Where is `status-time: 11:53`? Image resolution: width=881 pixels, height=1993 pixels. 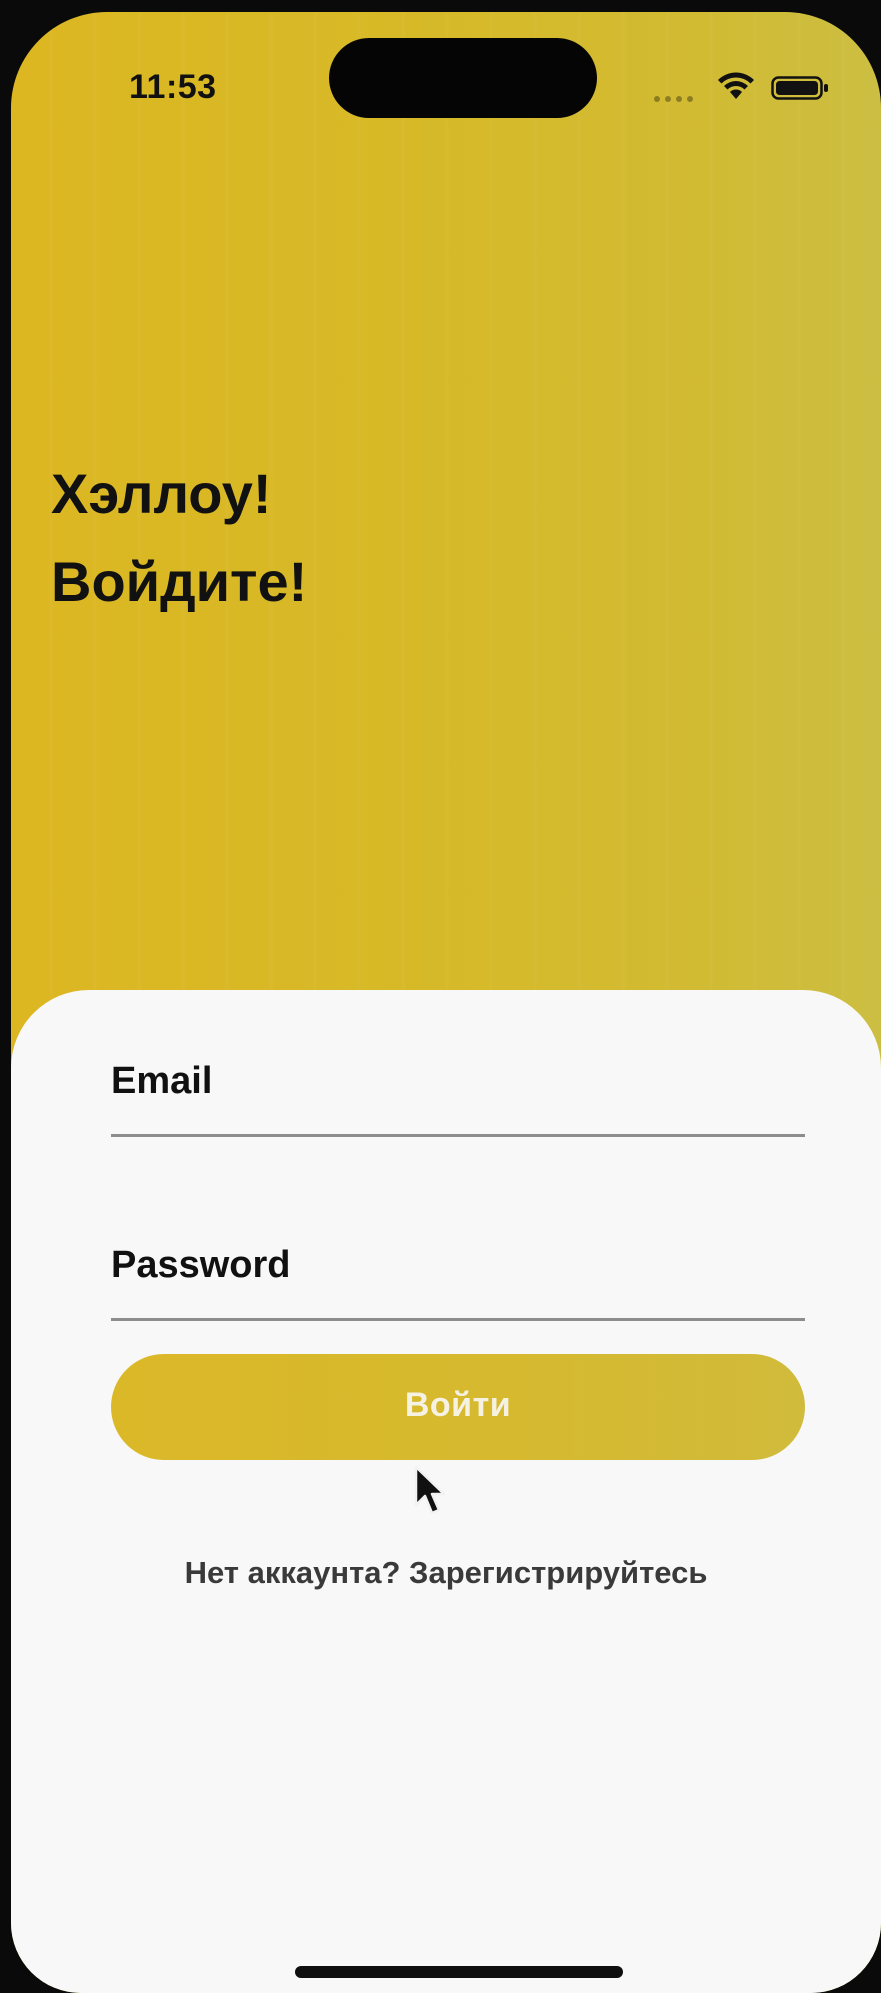 status-time: 11:53 is located at coordinates (173, 87).